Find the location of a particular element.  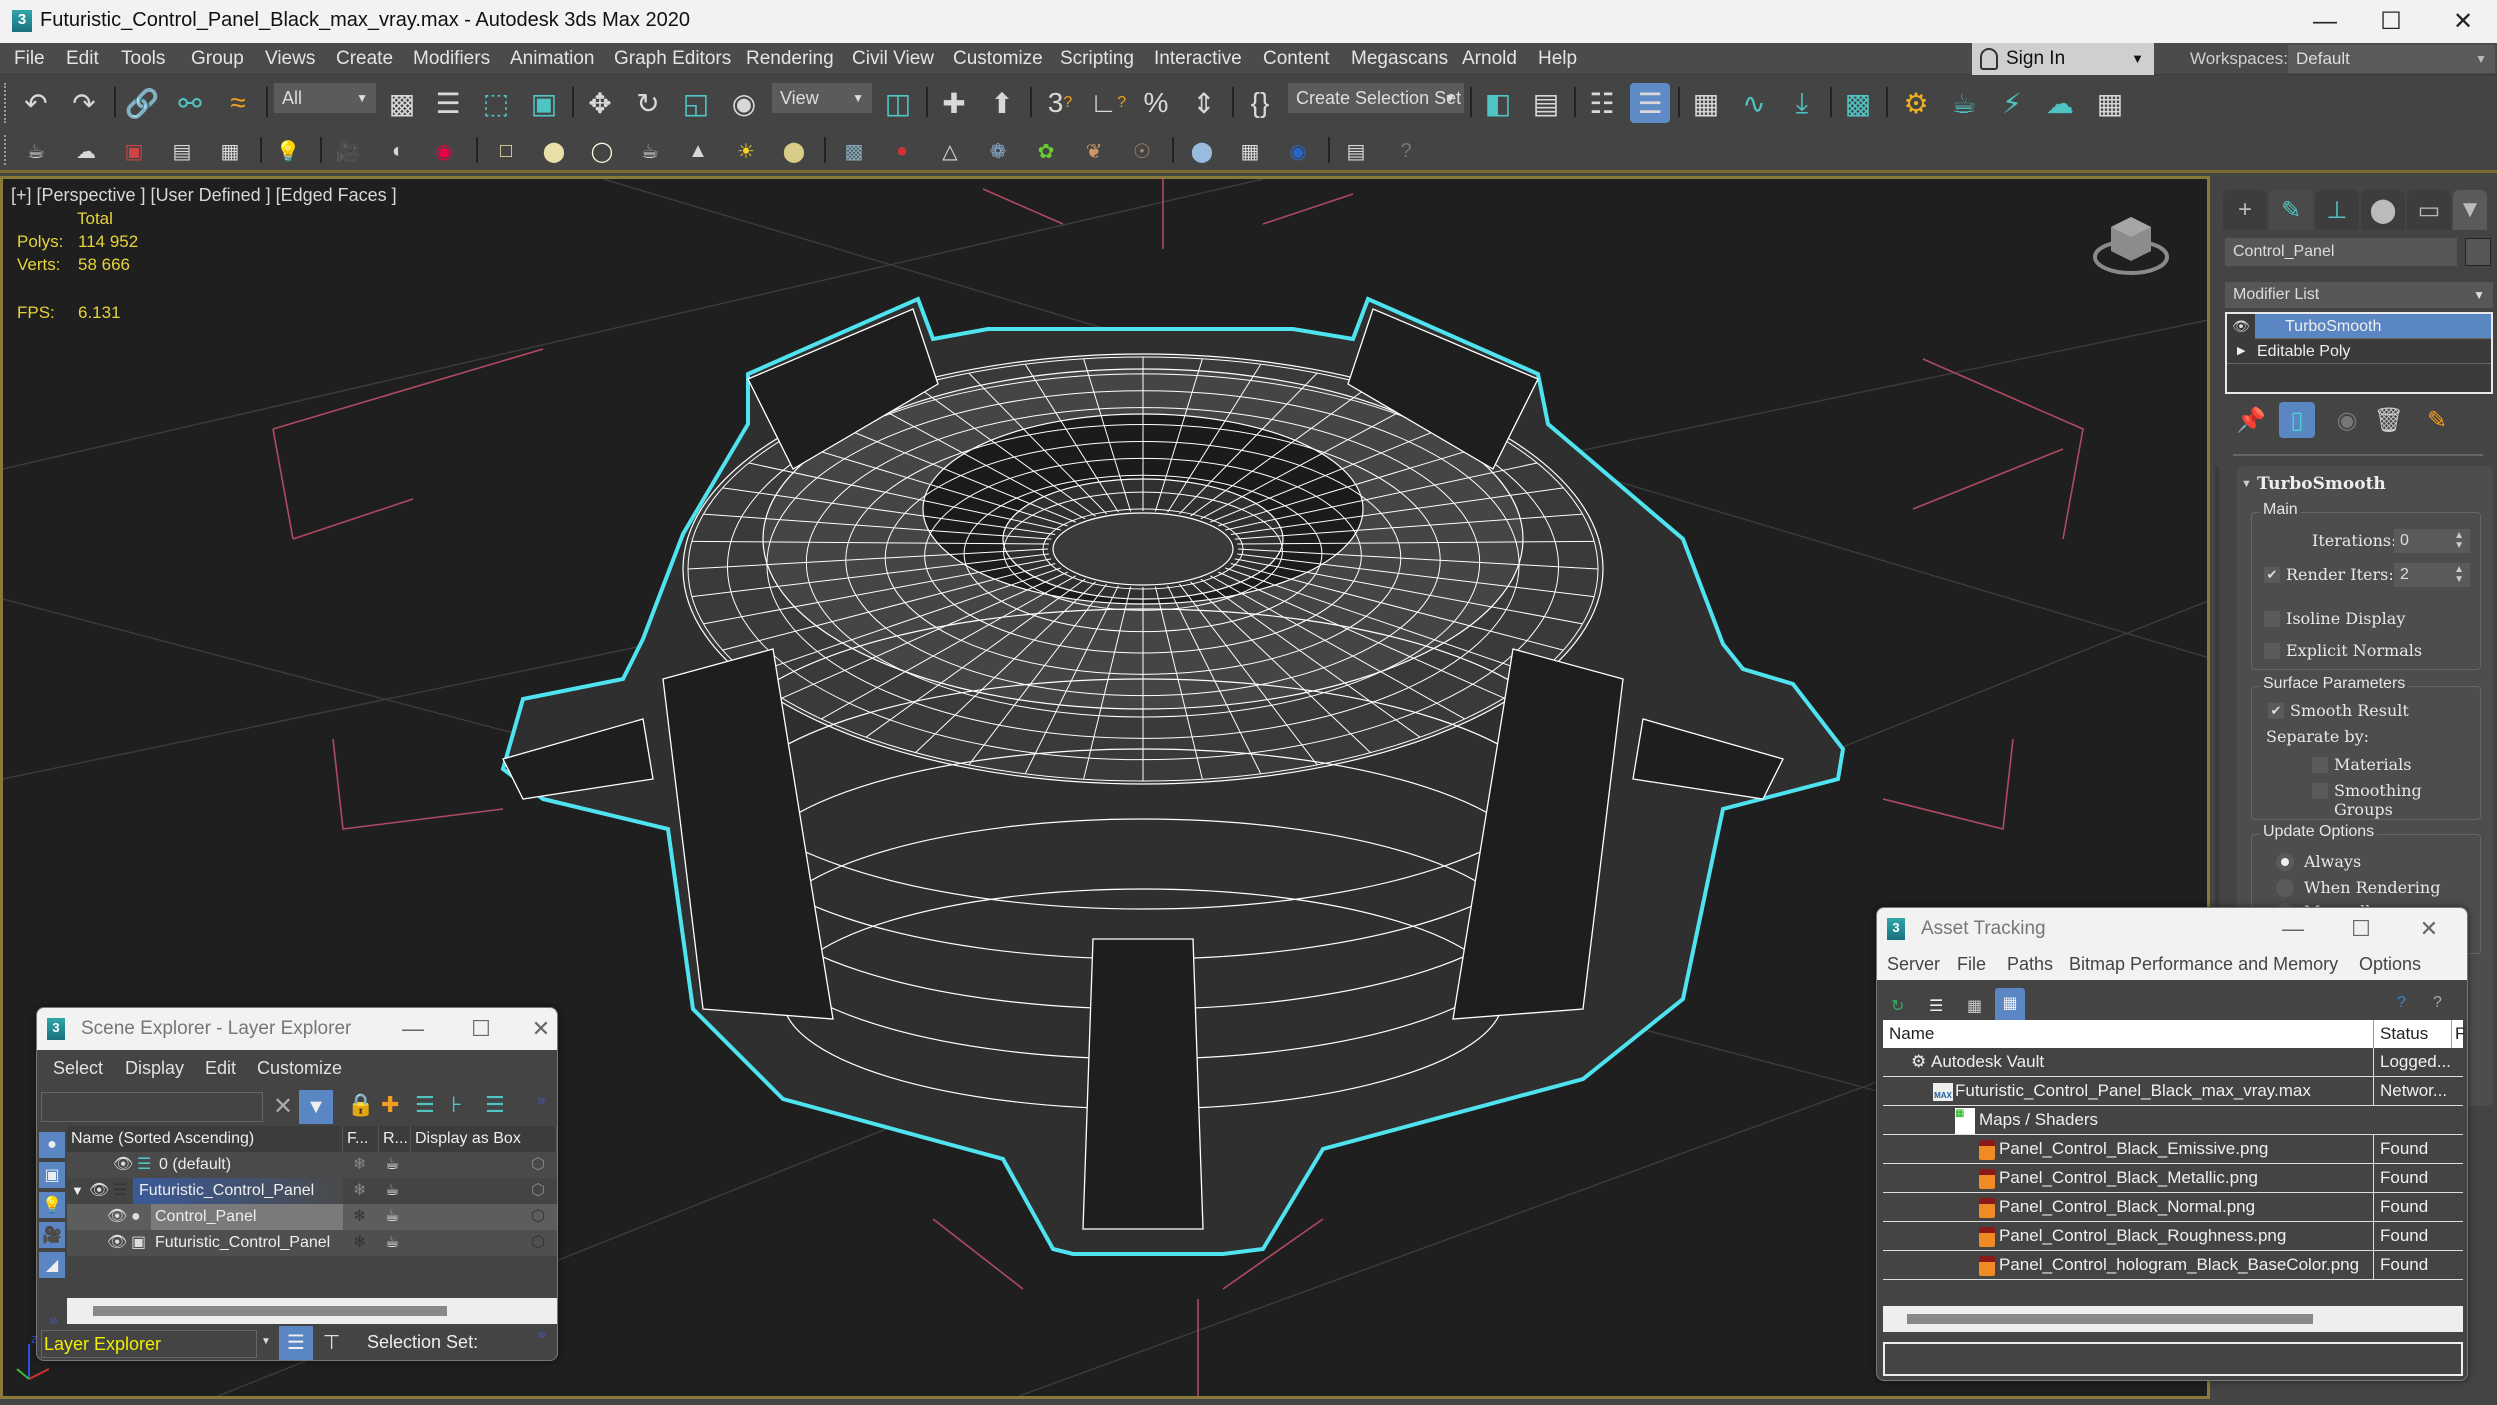

expand-arrow-icon: ▼ is located at coordinates (77, 1191).